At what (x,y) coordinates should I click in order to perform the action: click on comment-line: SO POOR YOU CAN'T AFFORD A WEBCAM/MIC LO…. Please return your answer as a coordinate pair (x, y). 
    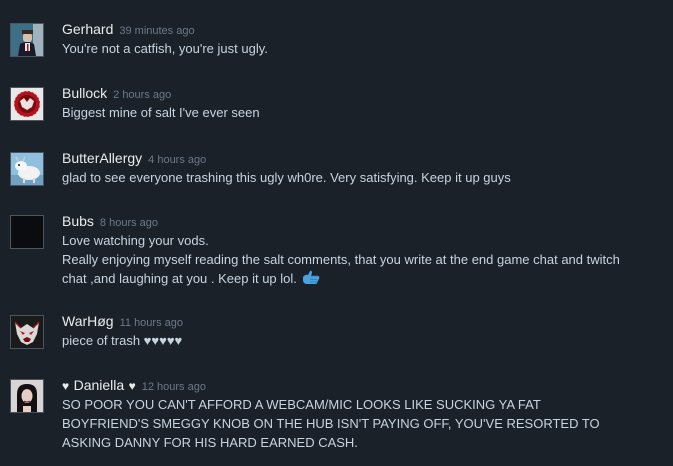
    Looking at the image, I should click on (301, 404).